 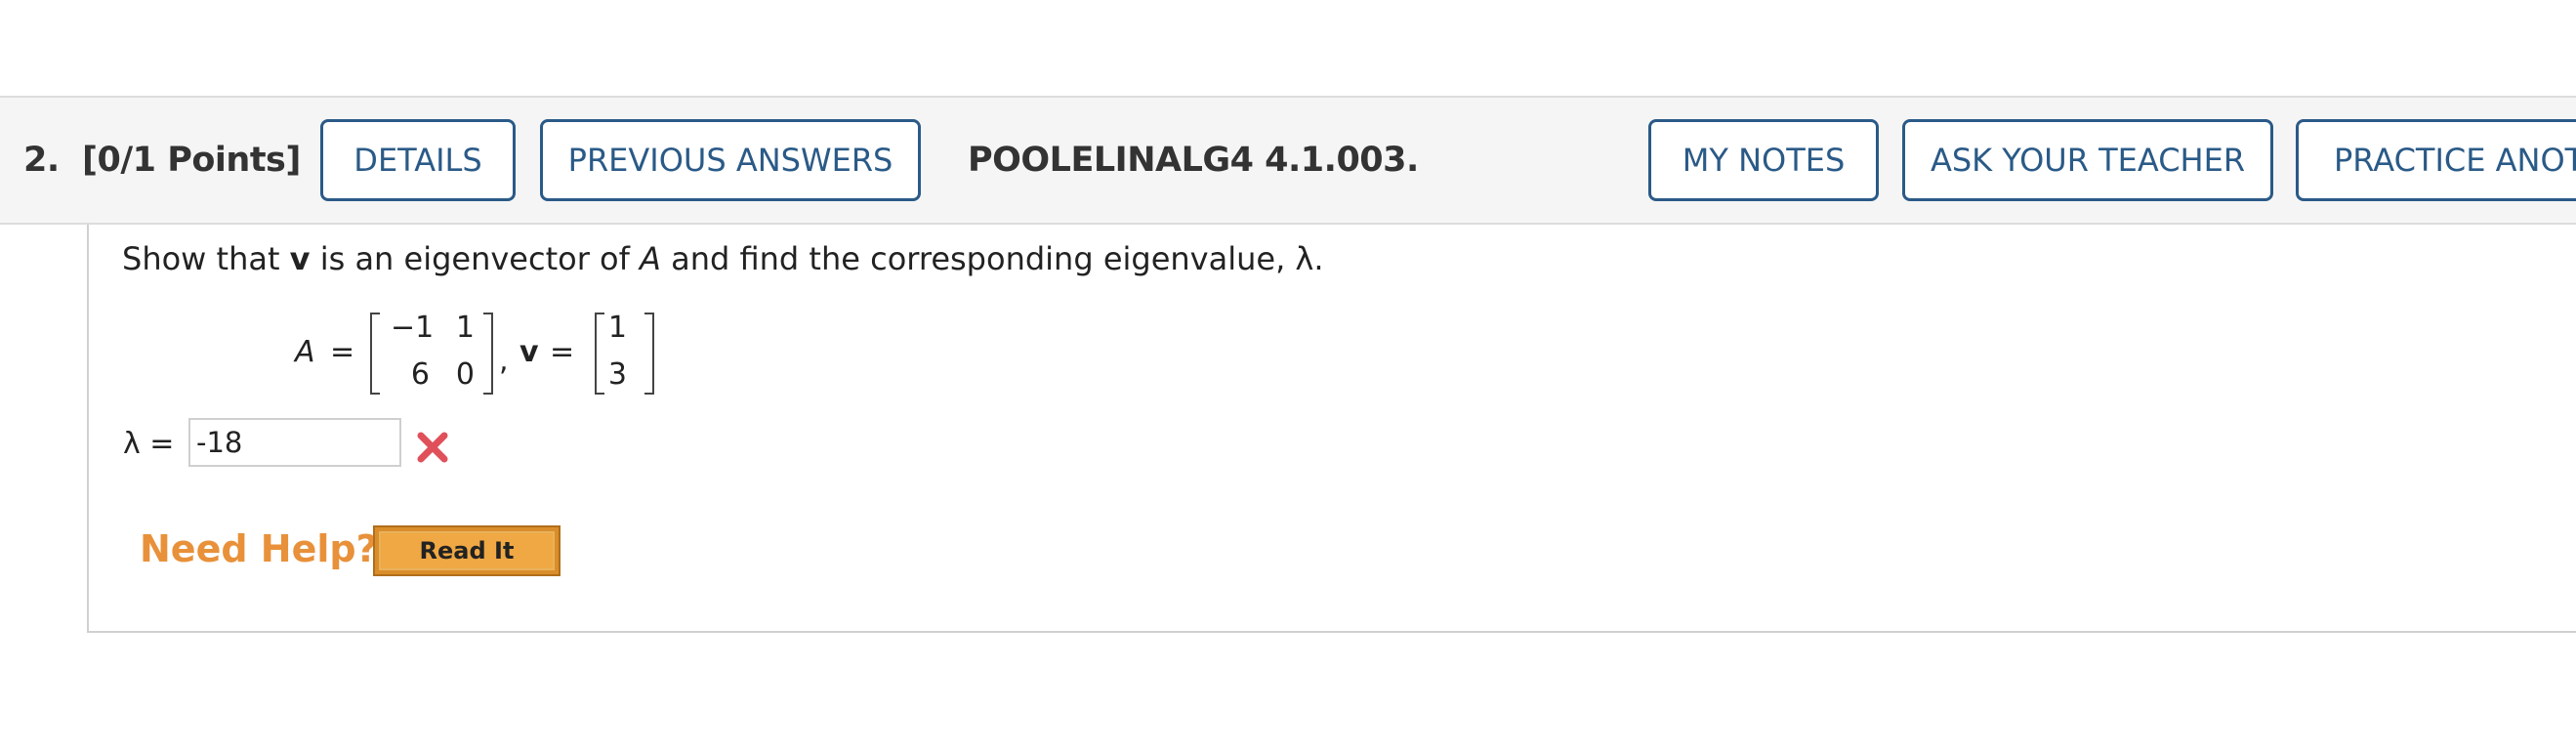 What do you see at coordinates (504, 361) in the screenshot?
I see `comma: ,` at bounding box center [504, 361].